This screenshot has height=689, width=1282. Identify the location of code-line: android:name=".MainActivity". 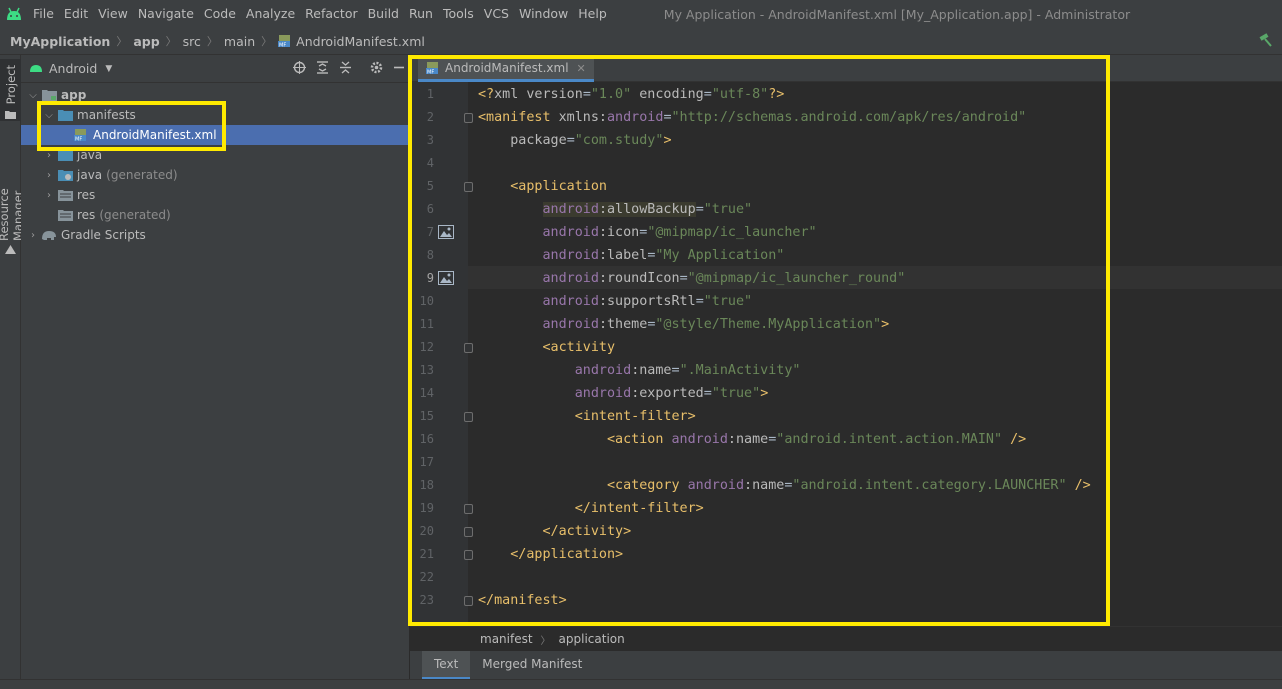
(639, 370).